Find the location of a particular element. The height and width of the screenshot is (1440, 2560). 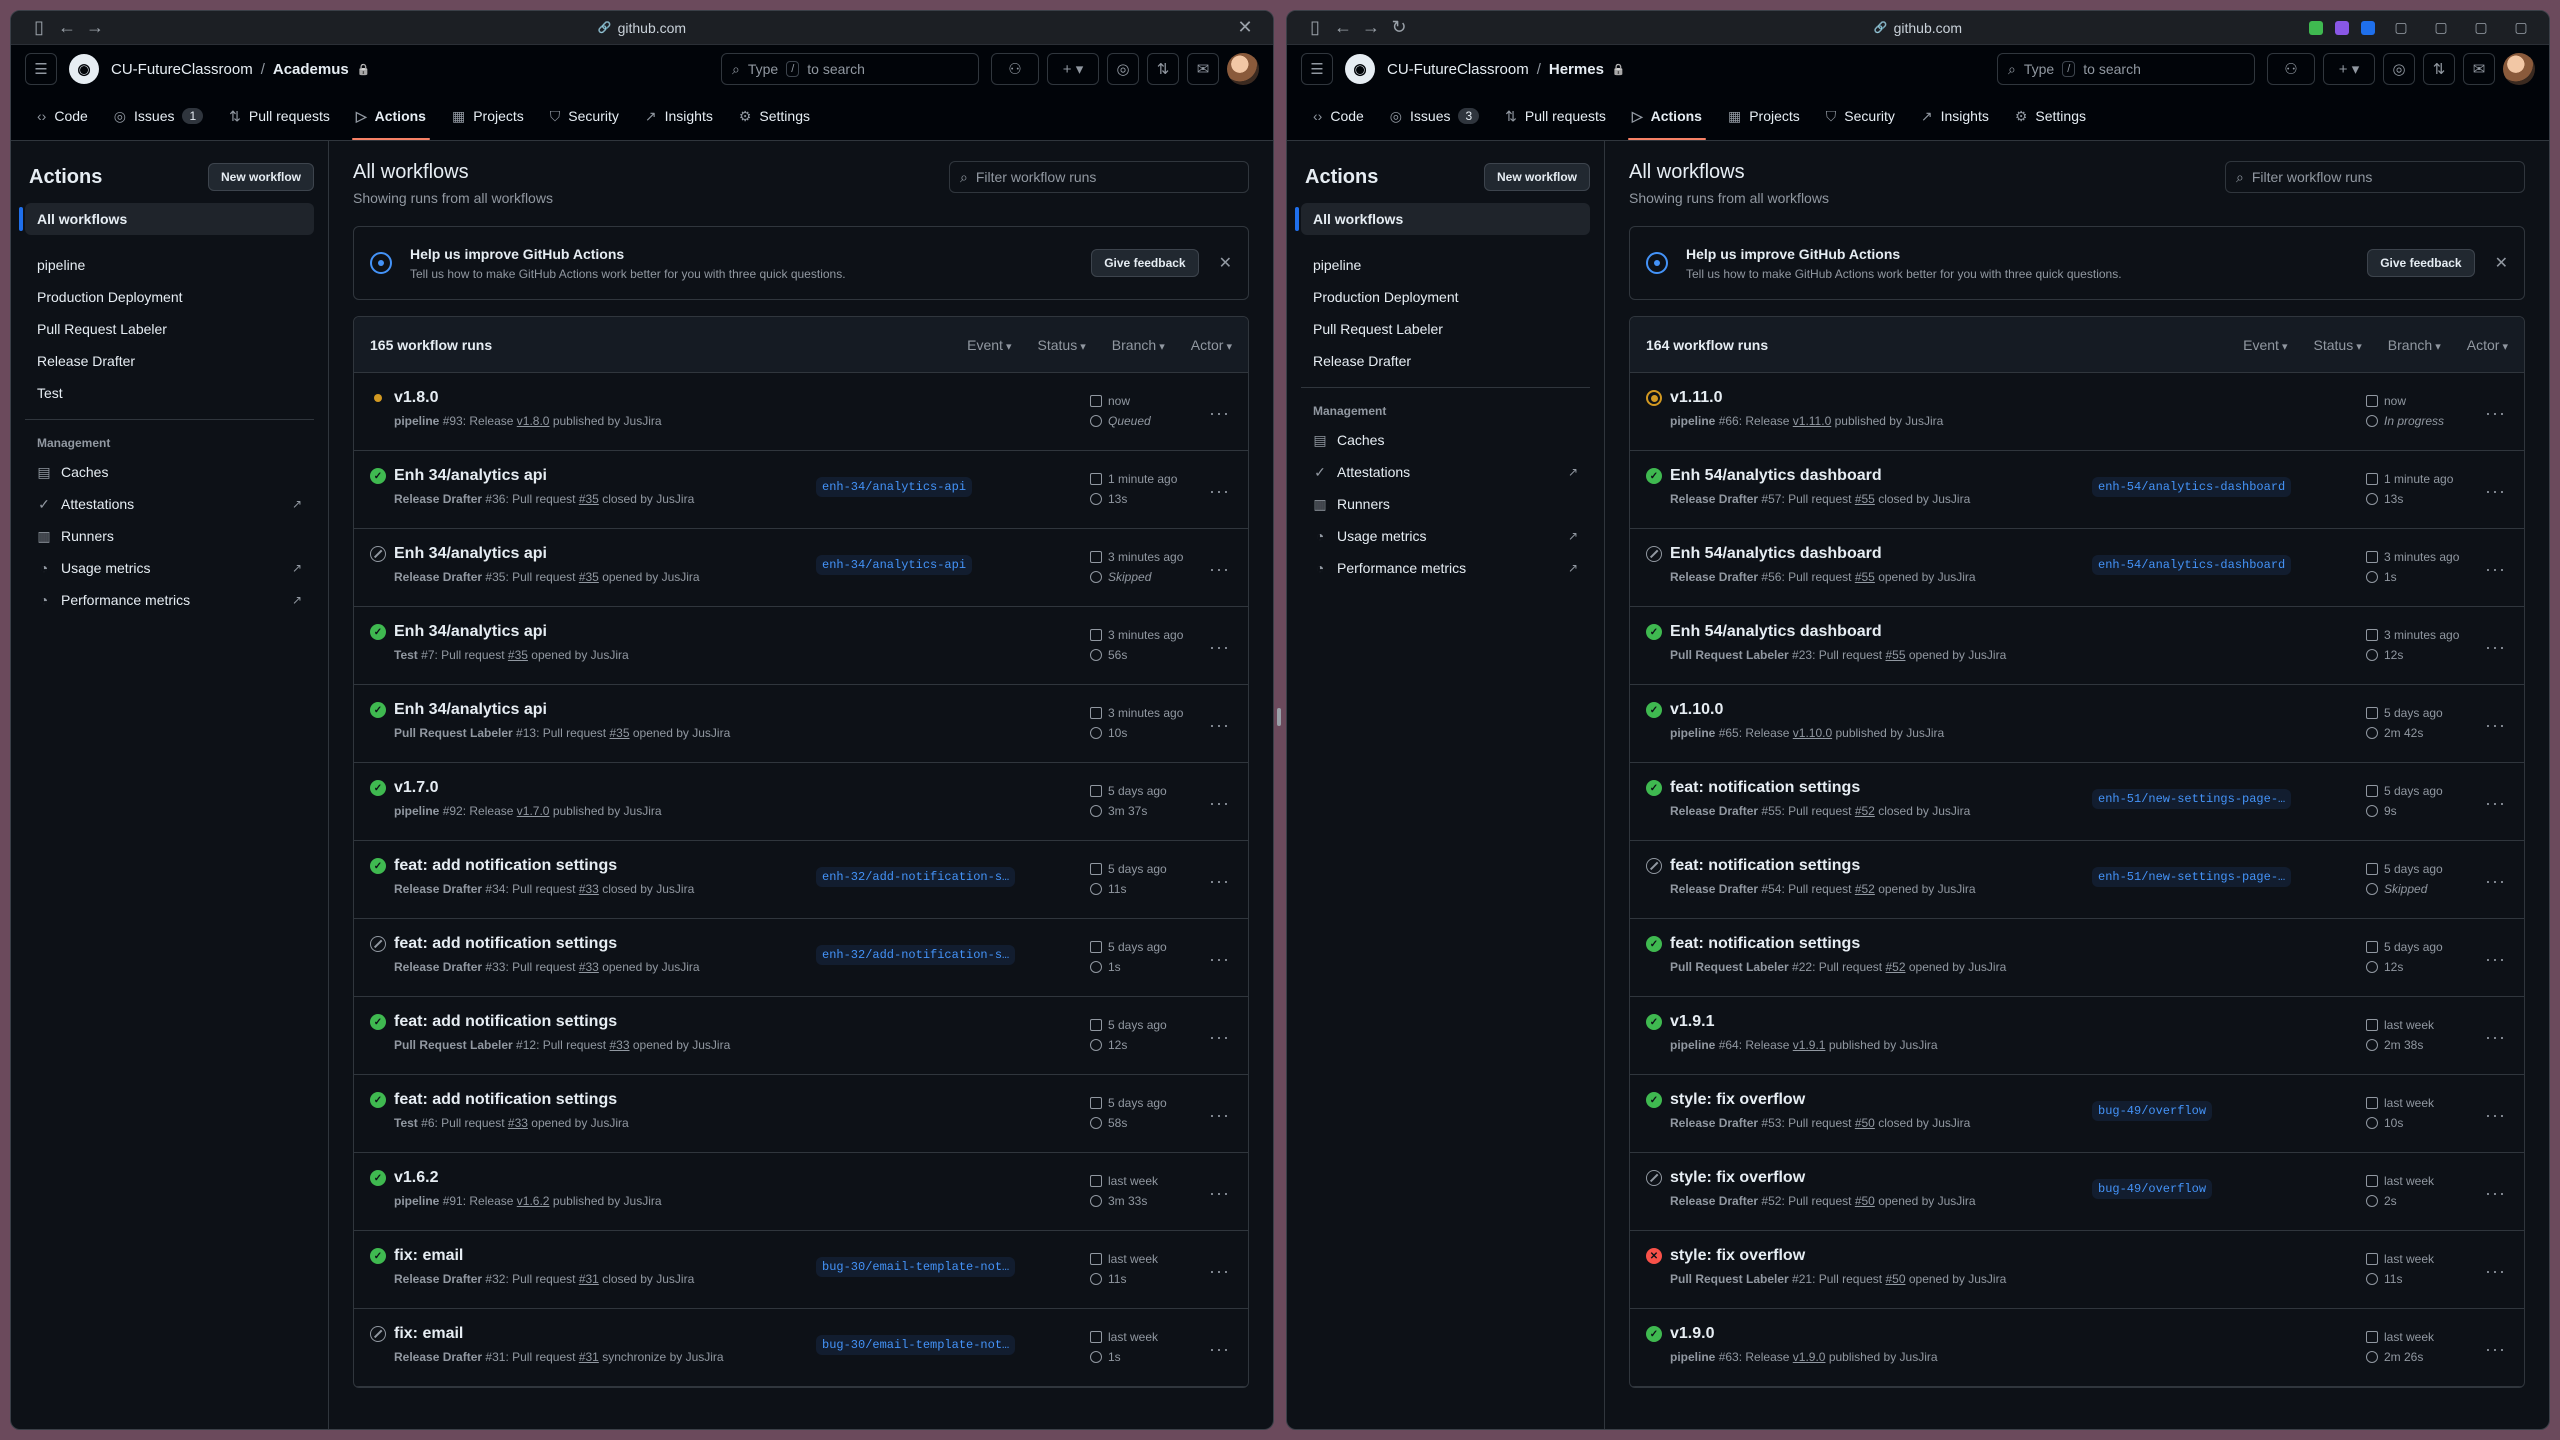

tab-settings: ⚙ Settings is located at coordinates (2050, 116).